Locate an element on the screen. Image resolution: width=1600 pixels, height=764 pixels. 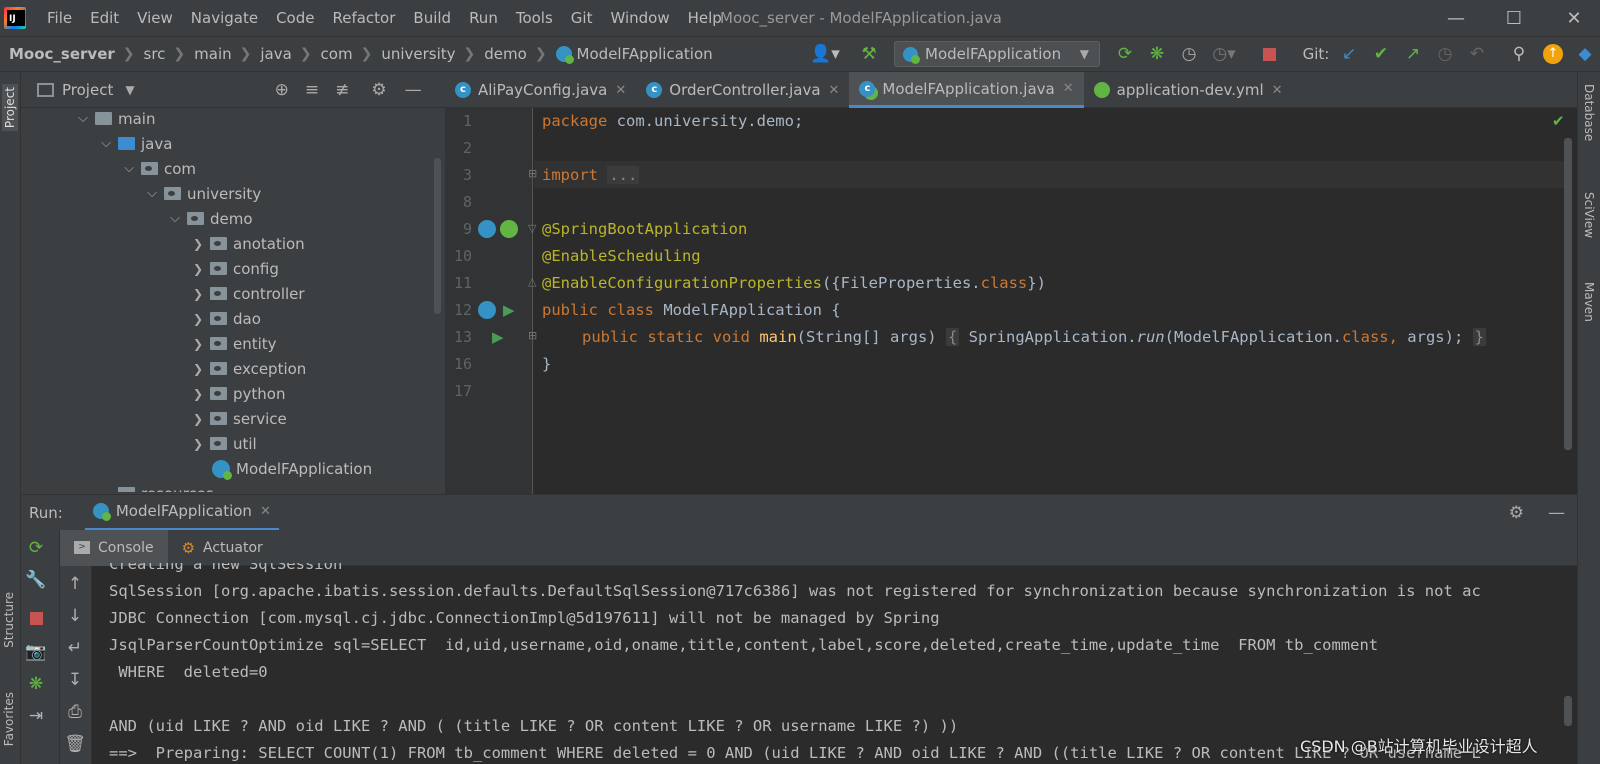
tab-actuator: ⚙ Actuator is located at coordinates (222, 548).